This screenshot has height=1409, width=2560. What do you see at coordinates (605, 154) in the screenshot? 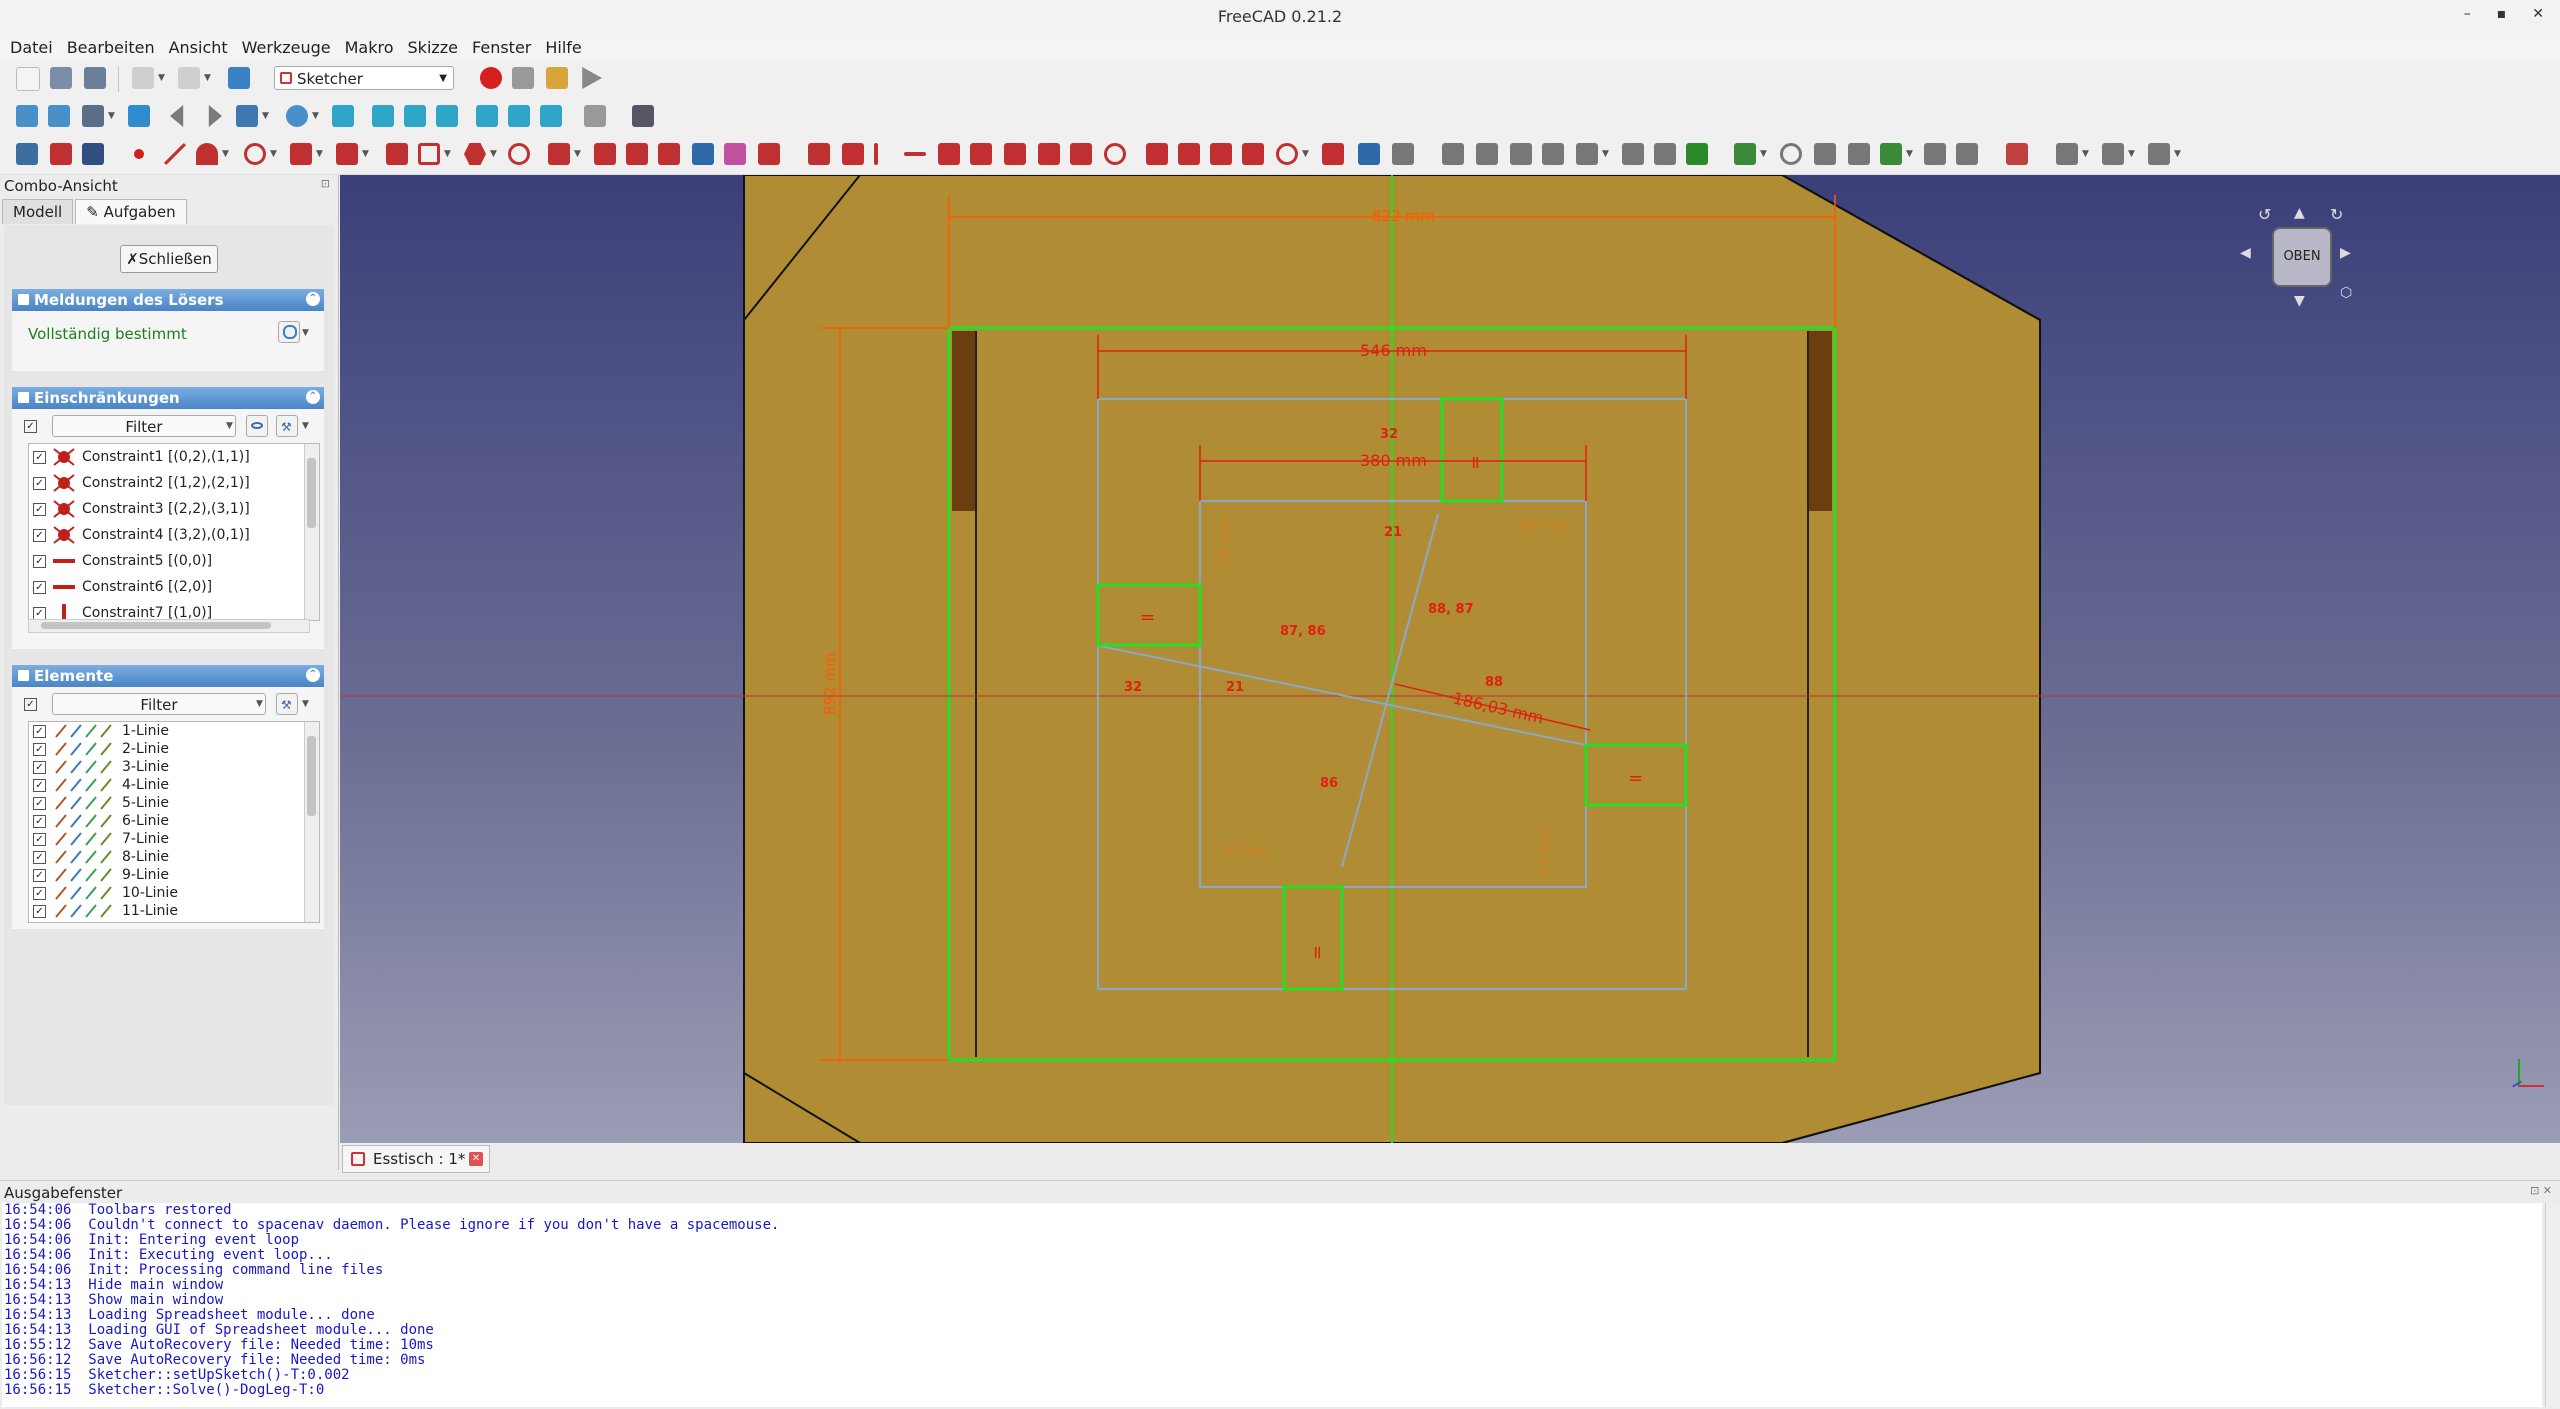
I see `trim-icon` at bounding box center [605, 154].